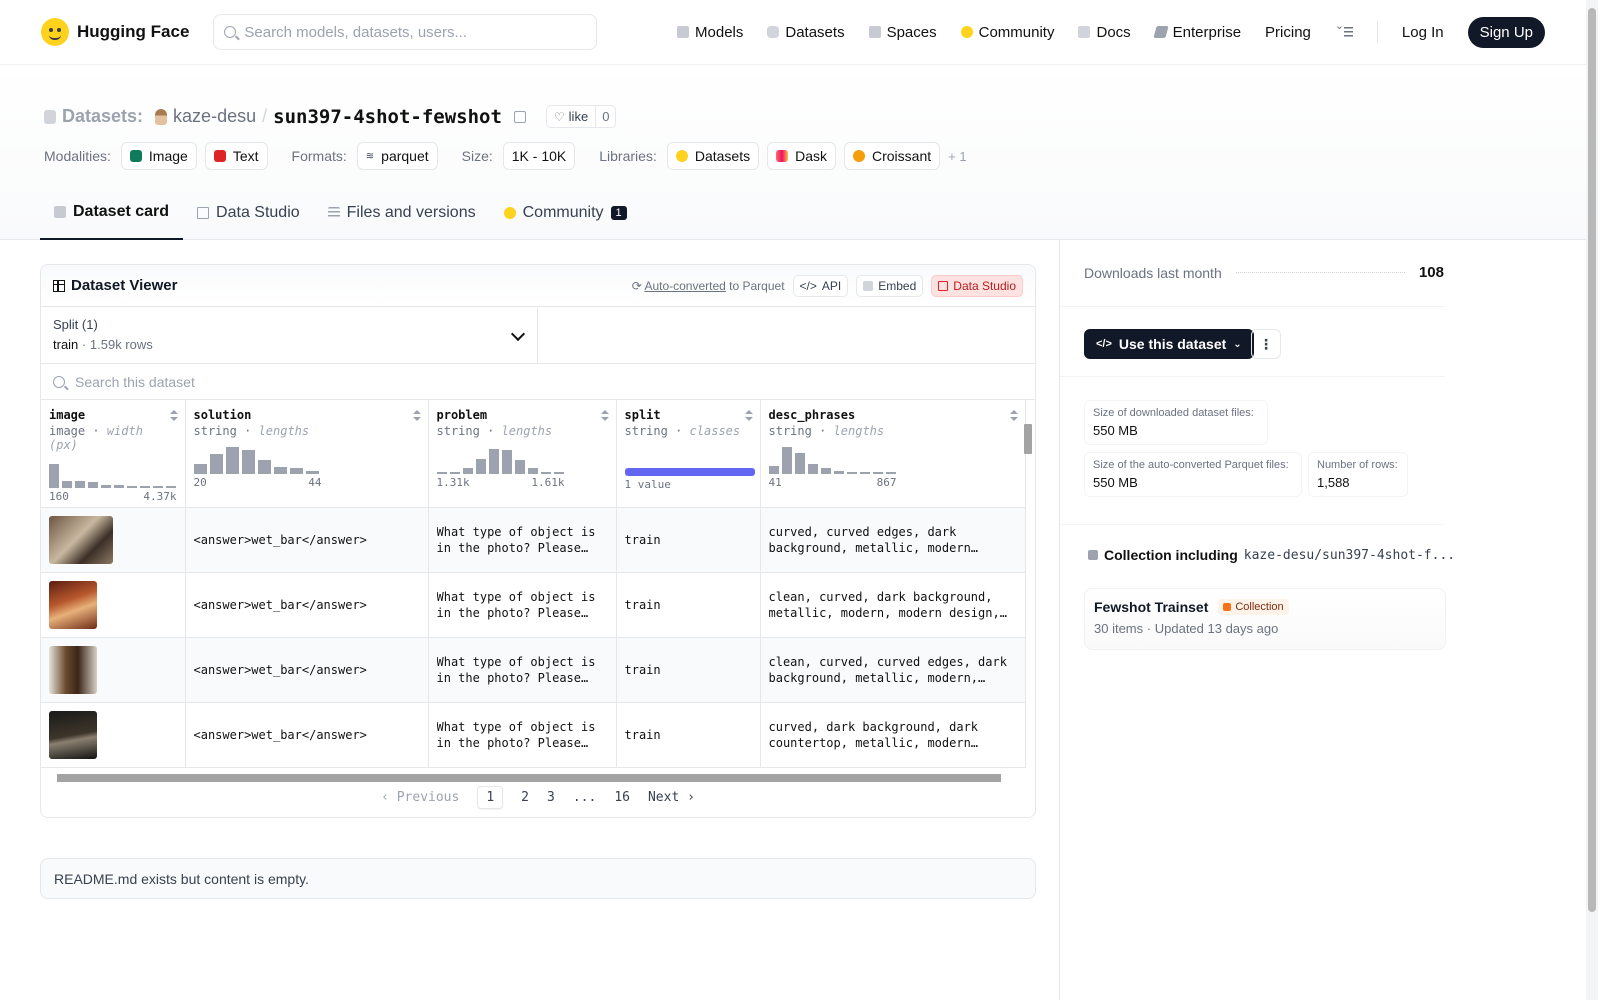 This screenshot has width=1600, height=1000. Describe the element at coordinates (1423, 32) in the screenshot. I see `login-link: Log In` at that location.